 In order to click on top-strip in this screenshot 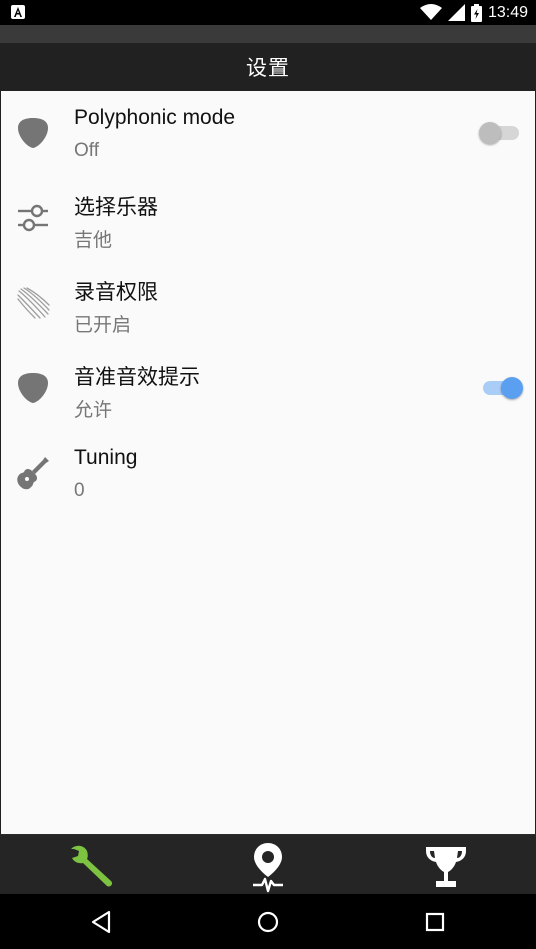, I will do `click(268, 34)`.